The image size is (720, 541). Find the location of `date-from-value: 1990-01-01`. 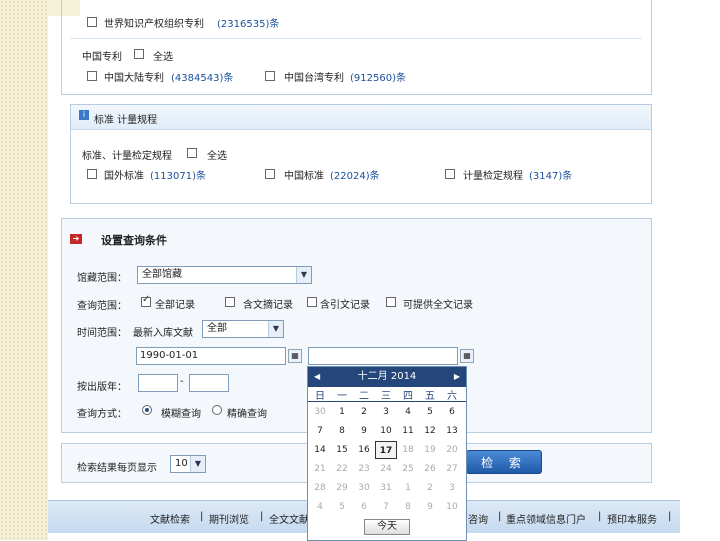

date-from-value: 1990-01-01 is located at coordinates (169, 355).